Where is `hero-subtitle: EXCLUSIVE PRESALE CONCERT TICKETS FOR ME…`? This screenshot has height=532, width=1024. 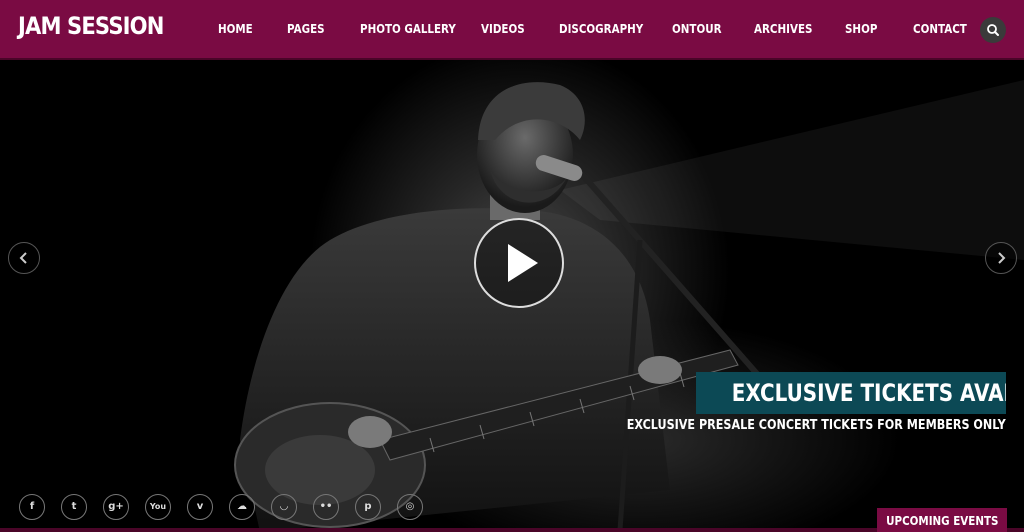 hero-subtitle: EXCLUSIVE PRESALE CONCERT TICKETS FOR ME… is located at coordinates (816, 425).